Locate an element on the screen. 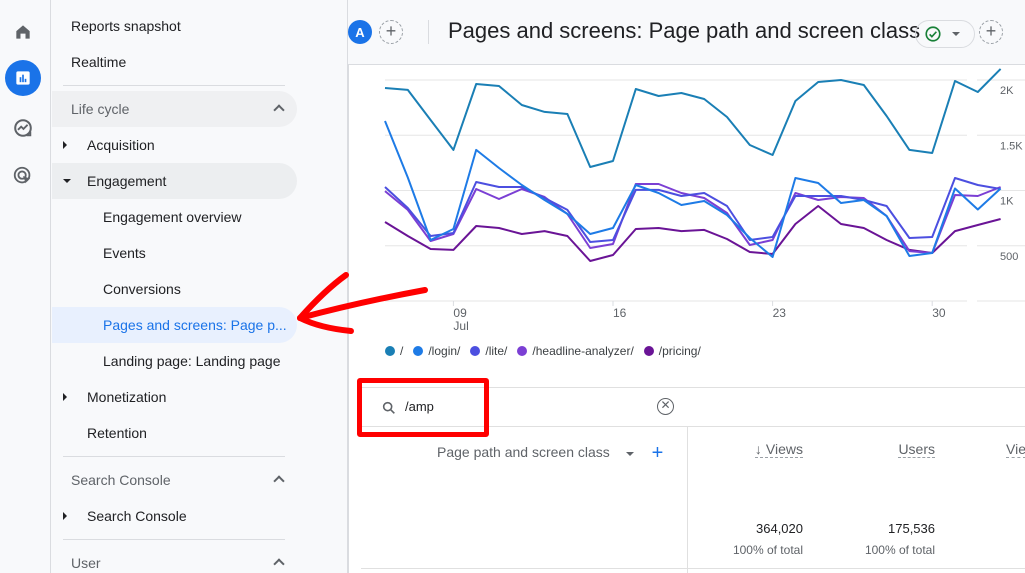 The height and width of the screenshot is (573, 1025). legend-label: / is located at coordinates (402, 351).